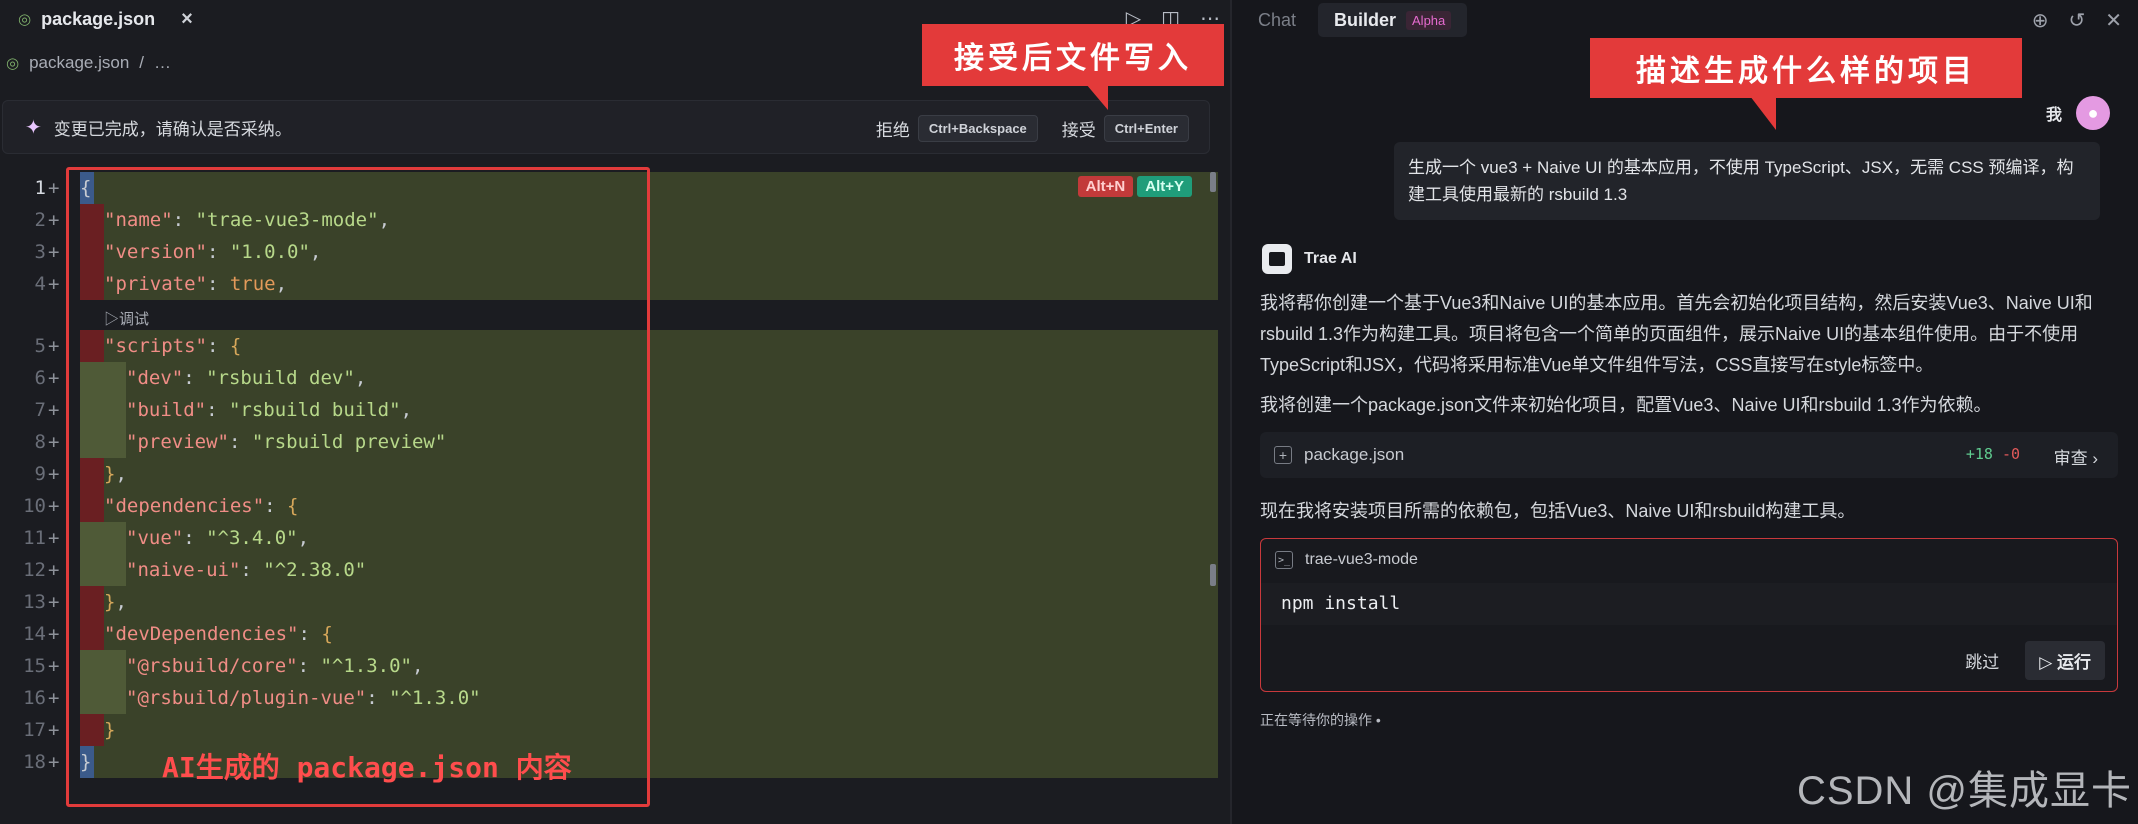 The height and width of the screenshot is (824, 2138). Describe the element at coordinates (34, 666) in the screenshot. I see `line-number: 15` at that location.